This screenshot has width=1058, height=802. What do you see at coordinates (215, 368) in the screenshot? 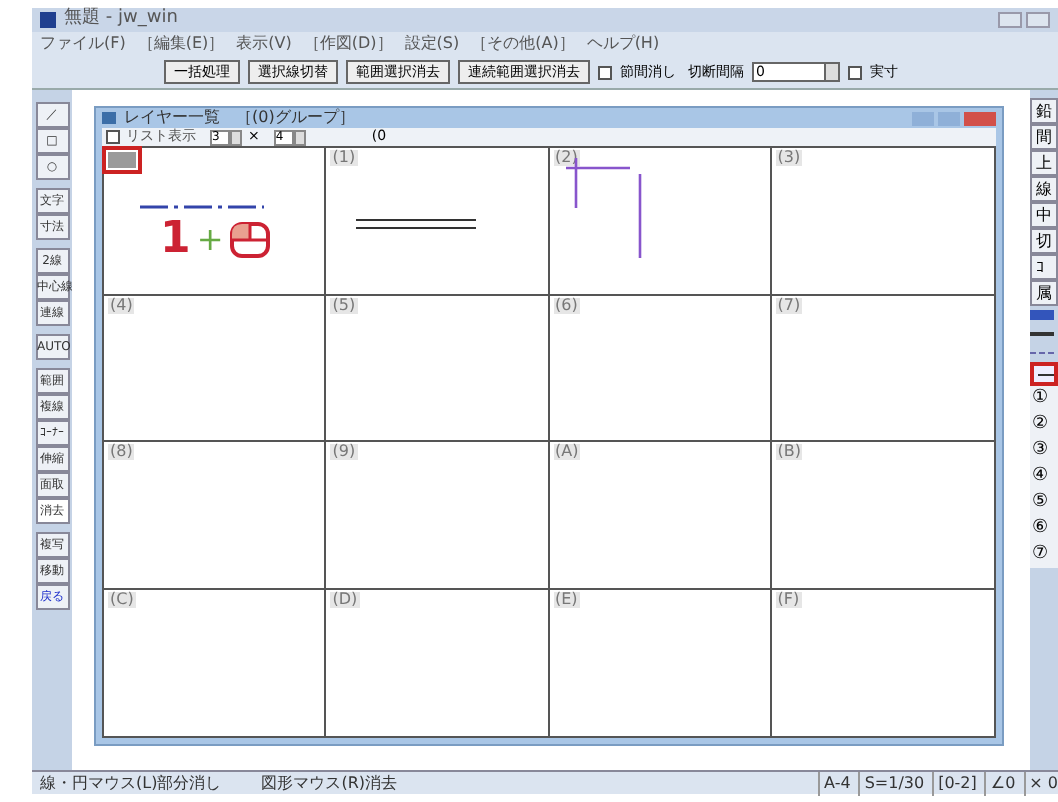
I see `layer-cell: (4)` at bounding box center [215, 368].